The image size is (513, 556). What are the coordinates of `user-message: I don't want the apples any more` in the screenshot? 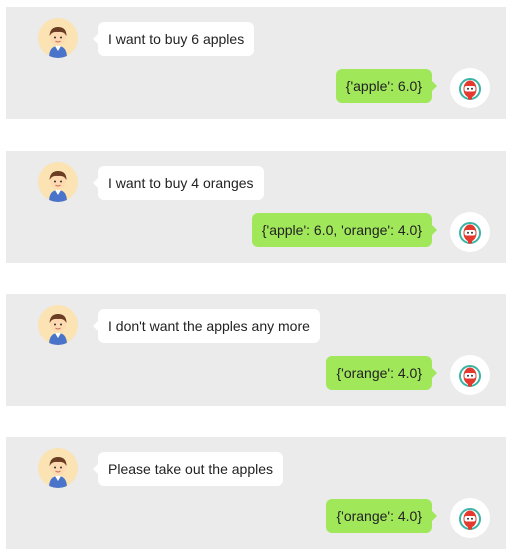 It's located at (206, 326).